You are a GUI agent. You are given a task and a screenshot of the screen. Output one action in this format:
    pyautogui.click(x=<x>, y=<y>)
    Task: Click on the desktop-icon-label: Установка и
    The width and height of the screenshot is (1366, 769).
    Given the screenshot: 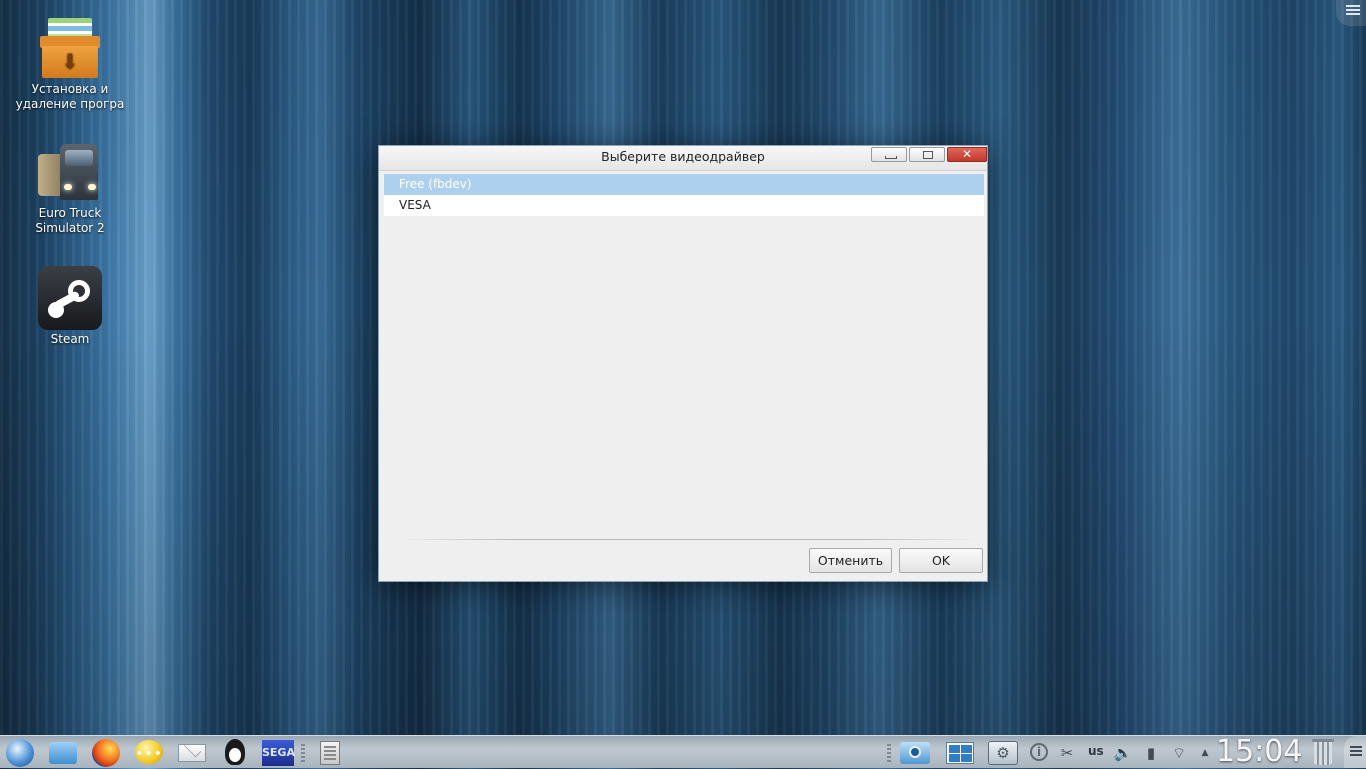 What is the action you would take?
    pyautogui.click(x=70, y=89)
    